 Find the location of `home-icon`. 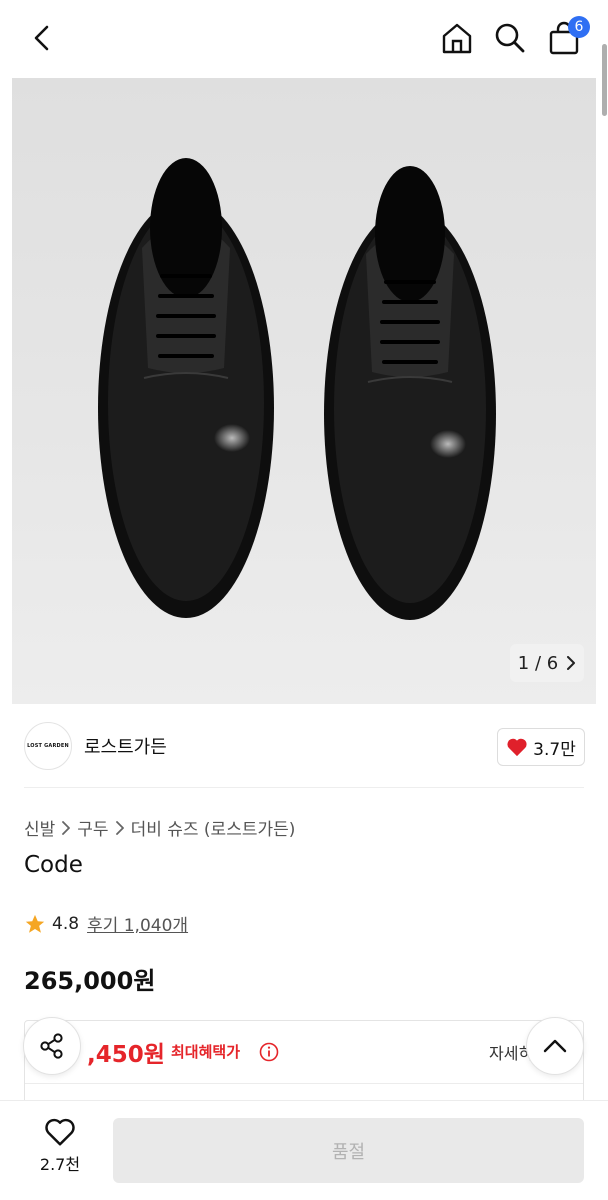

home-icon is located at coordinates (457, 38).